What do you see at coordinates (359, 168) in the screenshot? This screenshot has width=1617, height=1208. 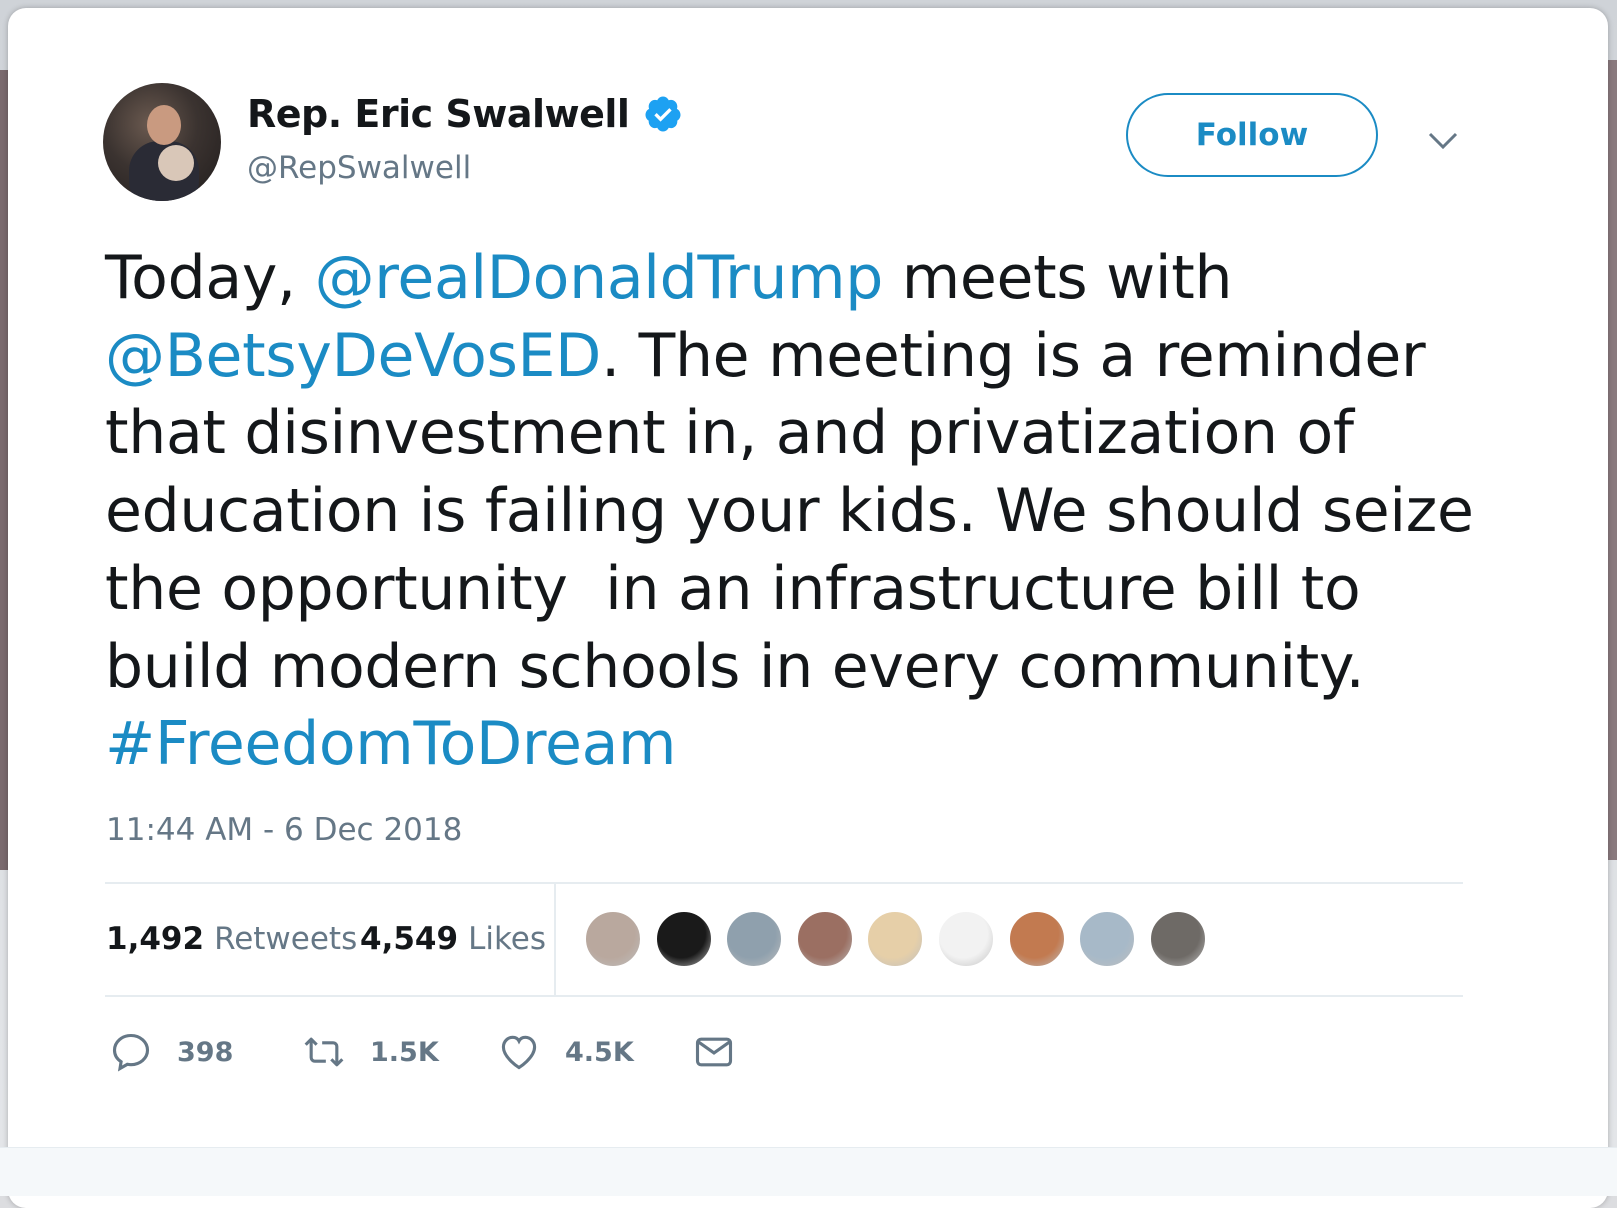 I see `user-handle: @RepSwalwell` at bounding box center [359, 168].